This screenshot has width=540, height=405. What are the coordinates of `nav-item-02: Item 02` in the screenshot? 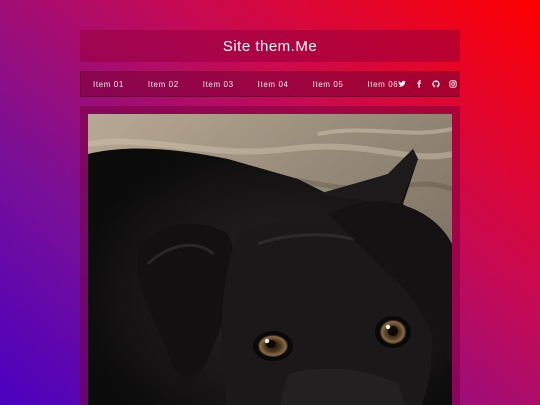 It's located at (163, 84).